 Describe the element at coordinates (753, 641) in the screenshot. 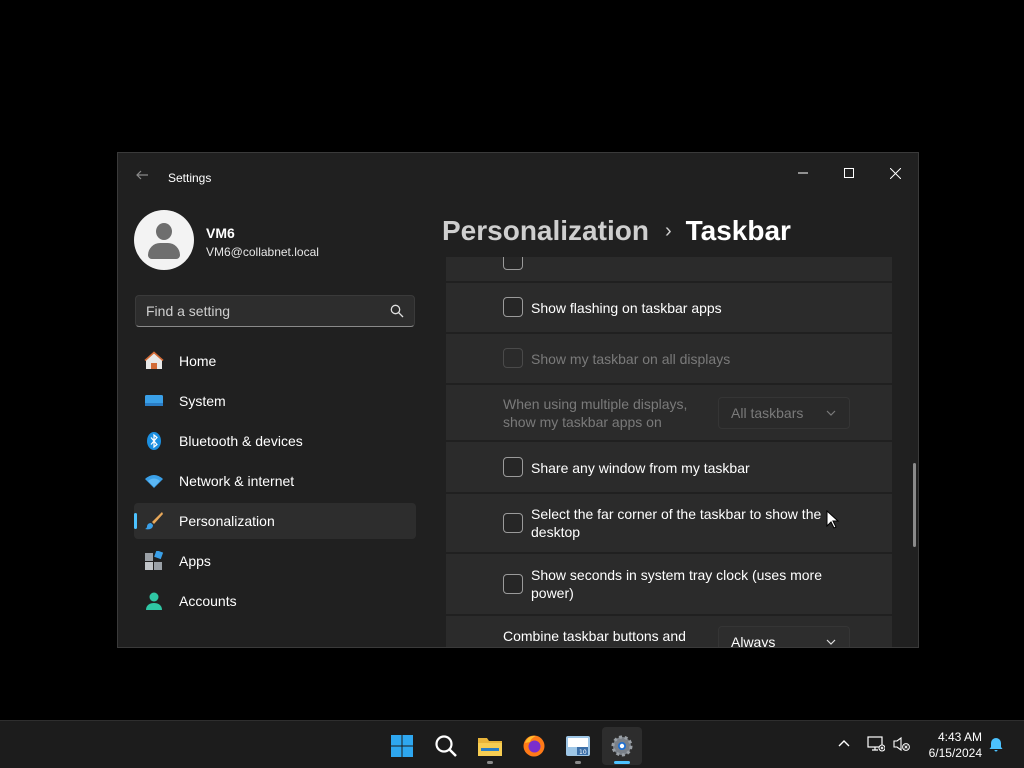

I see `combine-value: Always` at that location.